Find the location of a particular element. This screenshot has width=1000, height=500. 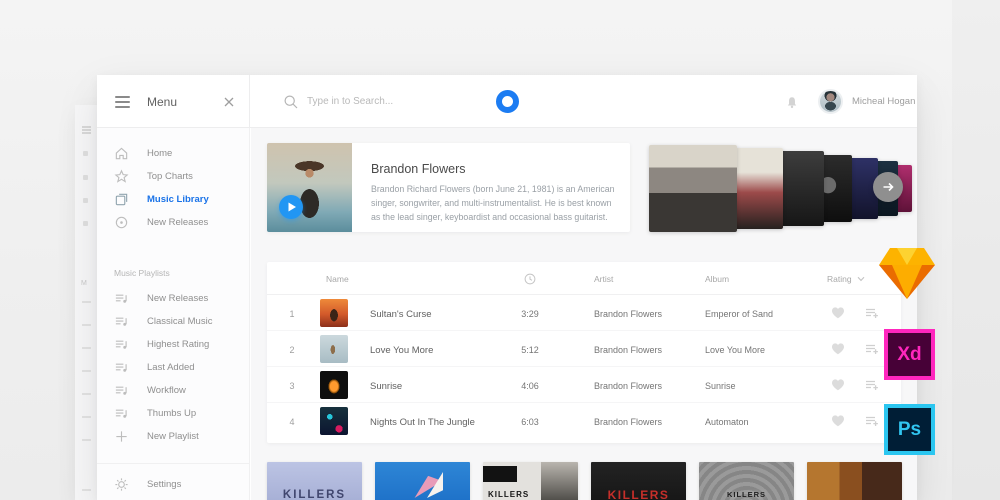

album-covers-row: KILLERS KILLERS KILLERS KILLERS is located at coordinates (584, 481).